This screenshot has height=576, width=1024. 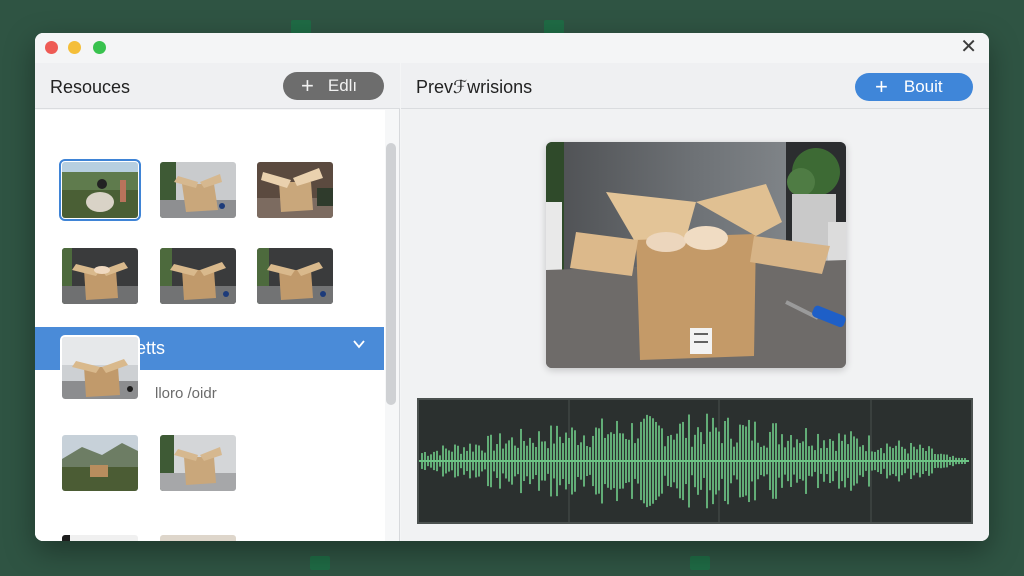 What do you see at coordinates (342, 85) in the screenshot?
I see `edit-button-label: Edlı` at bounding box center [342, 85].